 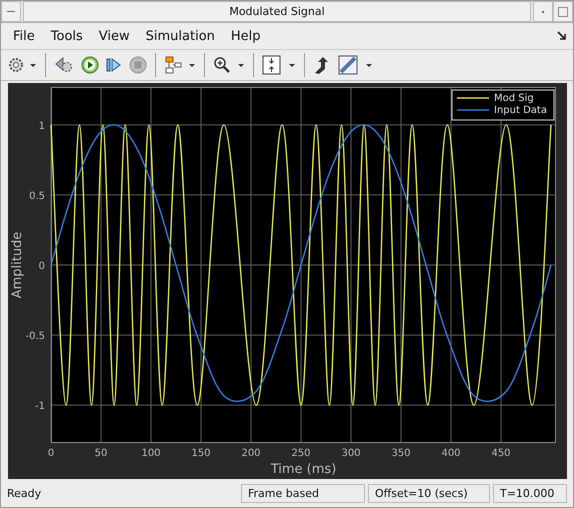 What do you see at coordinates (303, 469) in the screenshot?
I see `x-axis-label: Time (ms)` at bounding box center [303, 469].